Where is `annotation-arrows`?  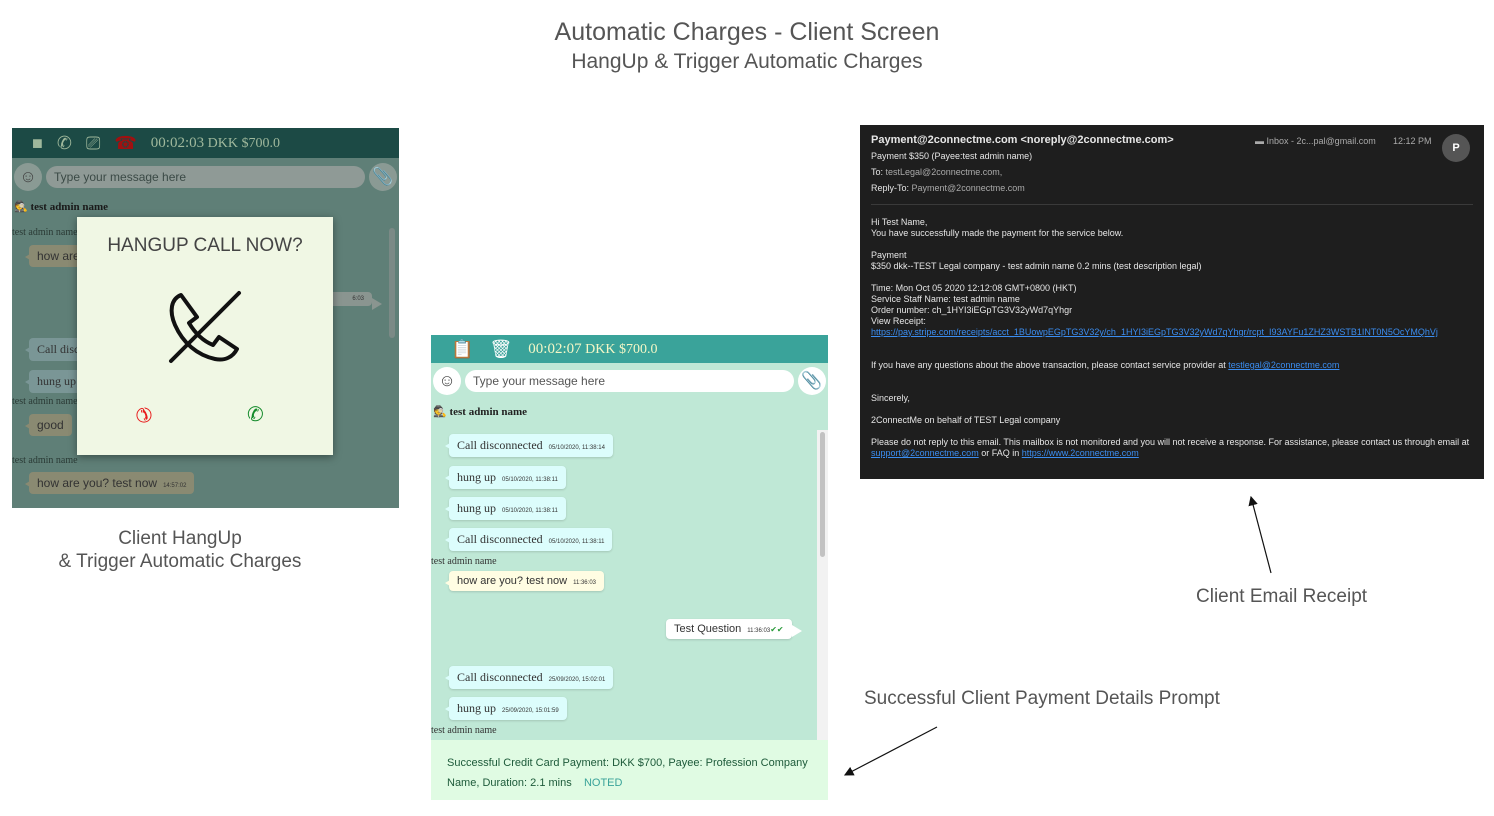
annotation-arrows is located at coordinates (1057, 635).